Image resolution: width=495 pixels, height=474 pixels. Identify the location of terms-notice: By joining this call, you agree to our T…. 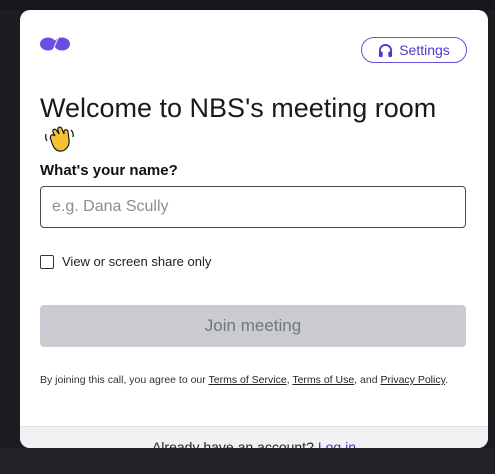
(255, 380).